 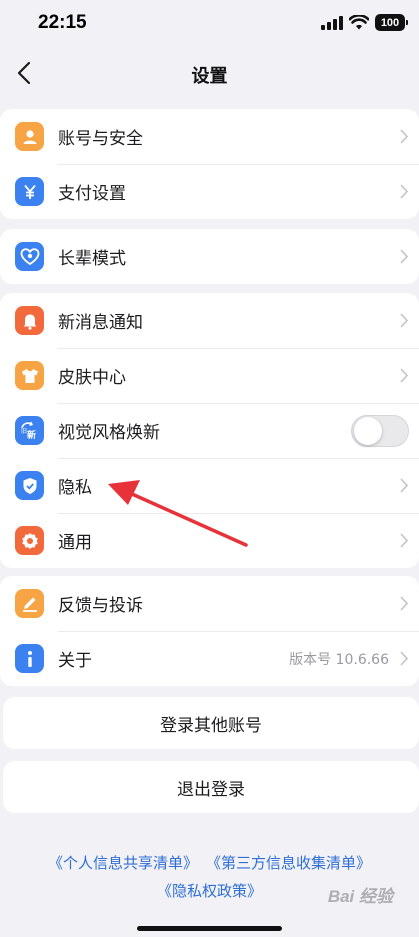 I want to click on settings-item-elder-mode: 长辈模式, so click(x=209, y=256).